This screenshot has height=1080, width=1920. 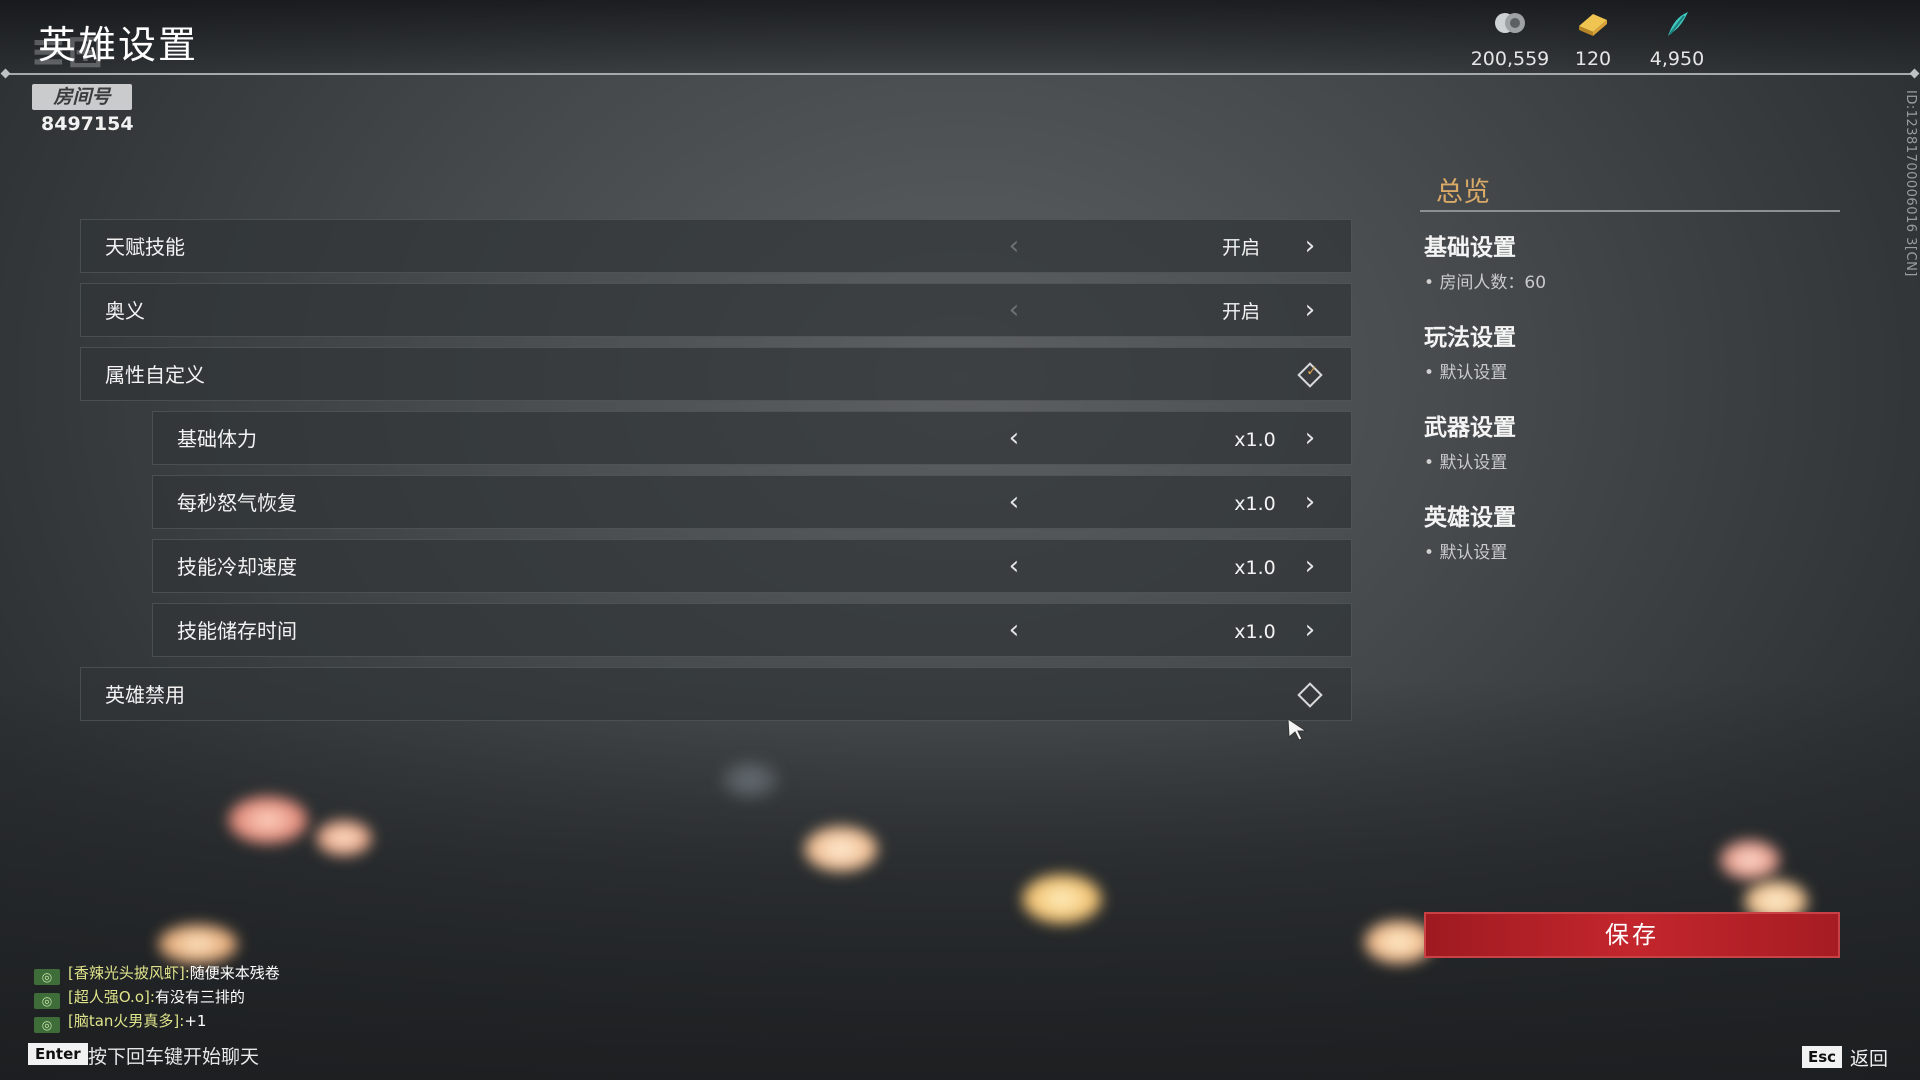 I want to click on chat-message: ◎ [超人强O.o]:有没有三排的, so click(x=139, y=998).